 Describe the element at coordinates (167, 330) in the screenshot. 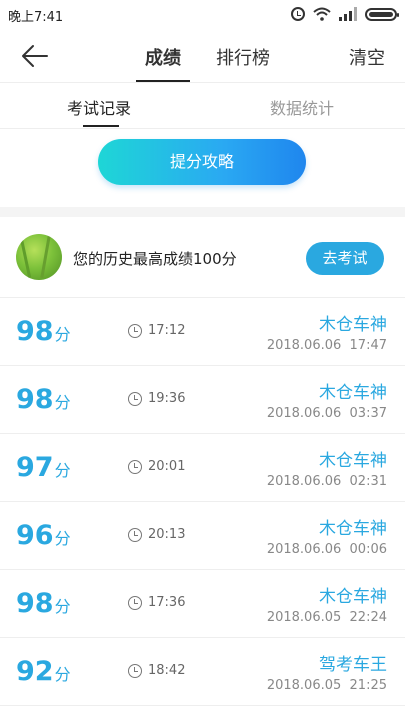

I see `duration-value: 17:12` at that location.